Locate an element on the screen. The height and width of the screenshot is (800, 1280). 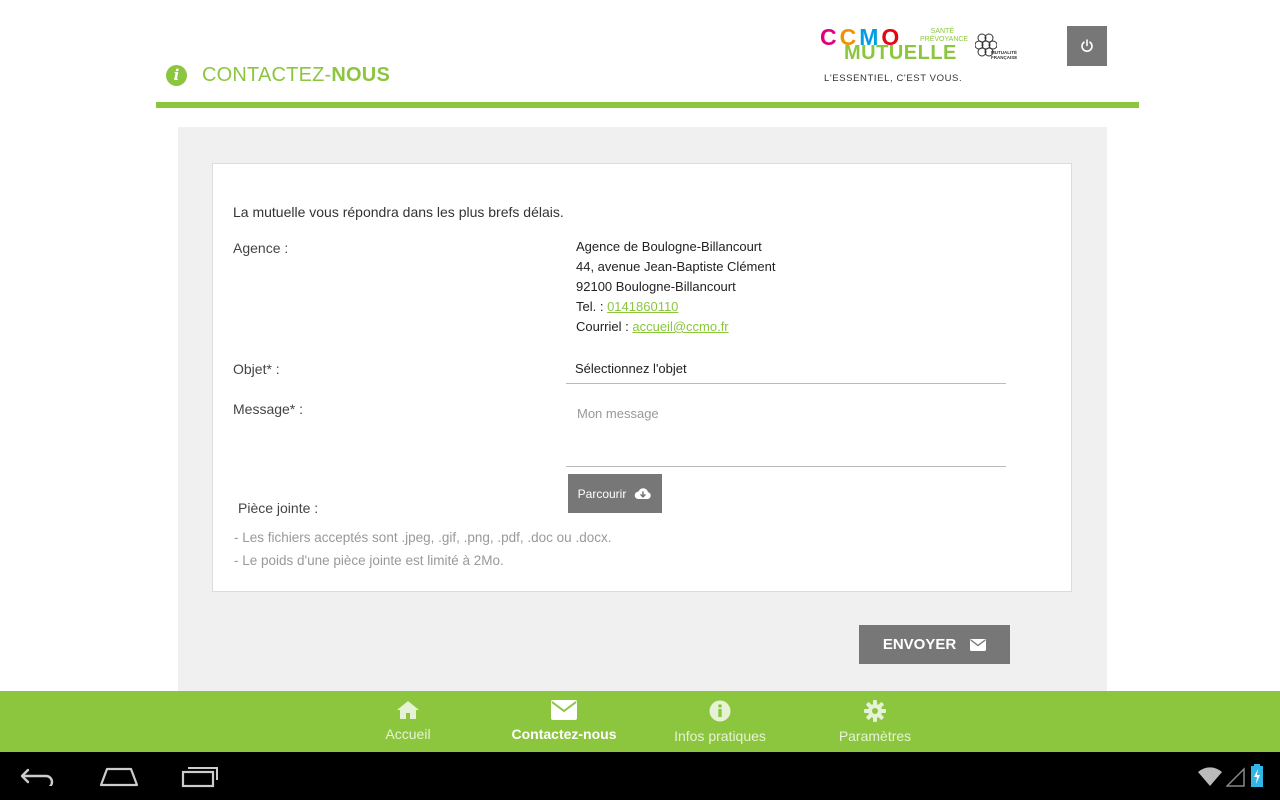
power-icon is located at coordinates (1087, 45).